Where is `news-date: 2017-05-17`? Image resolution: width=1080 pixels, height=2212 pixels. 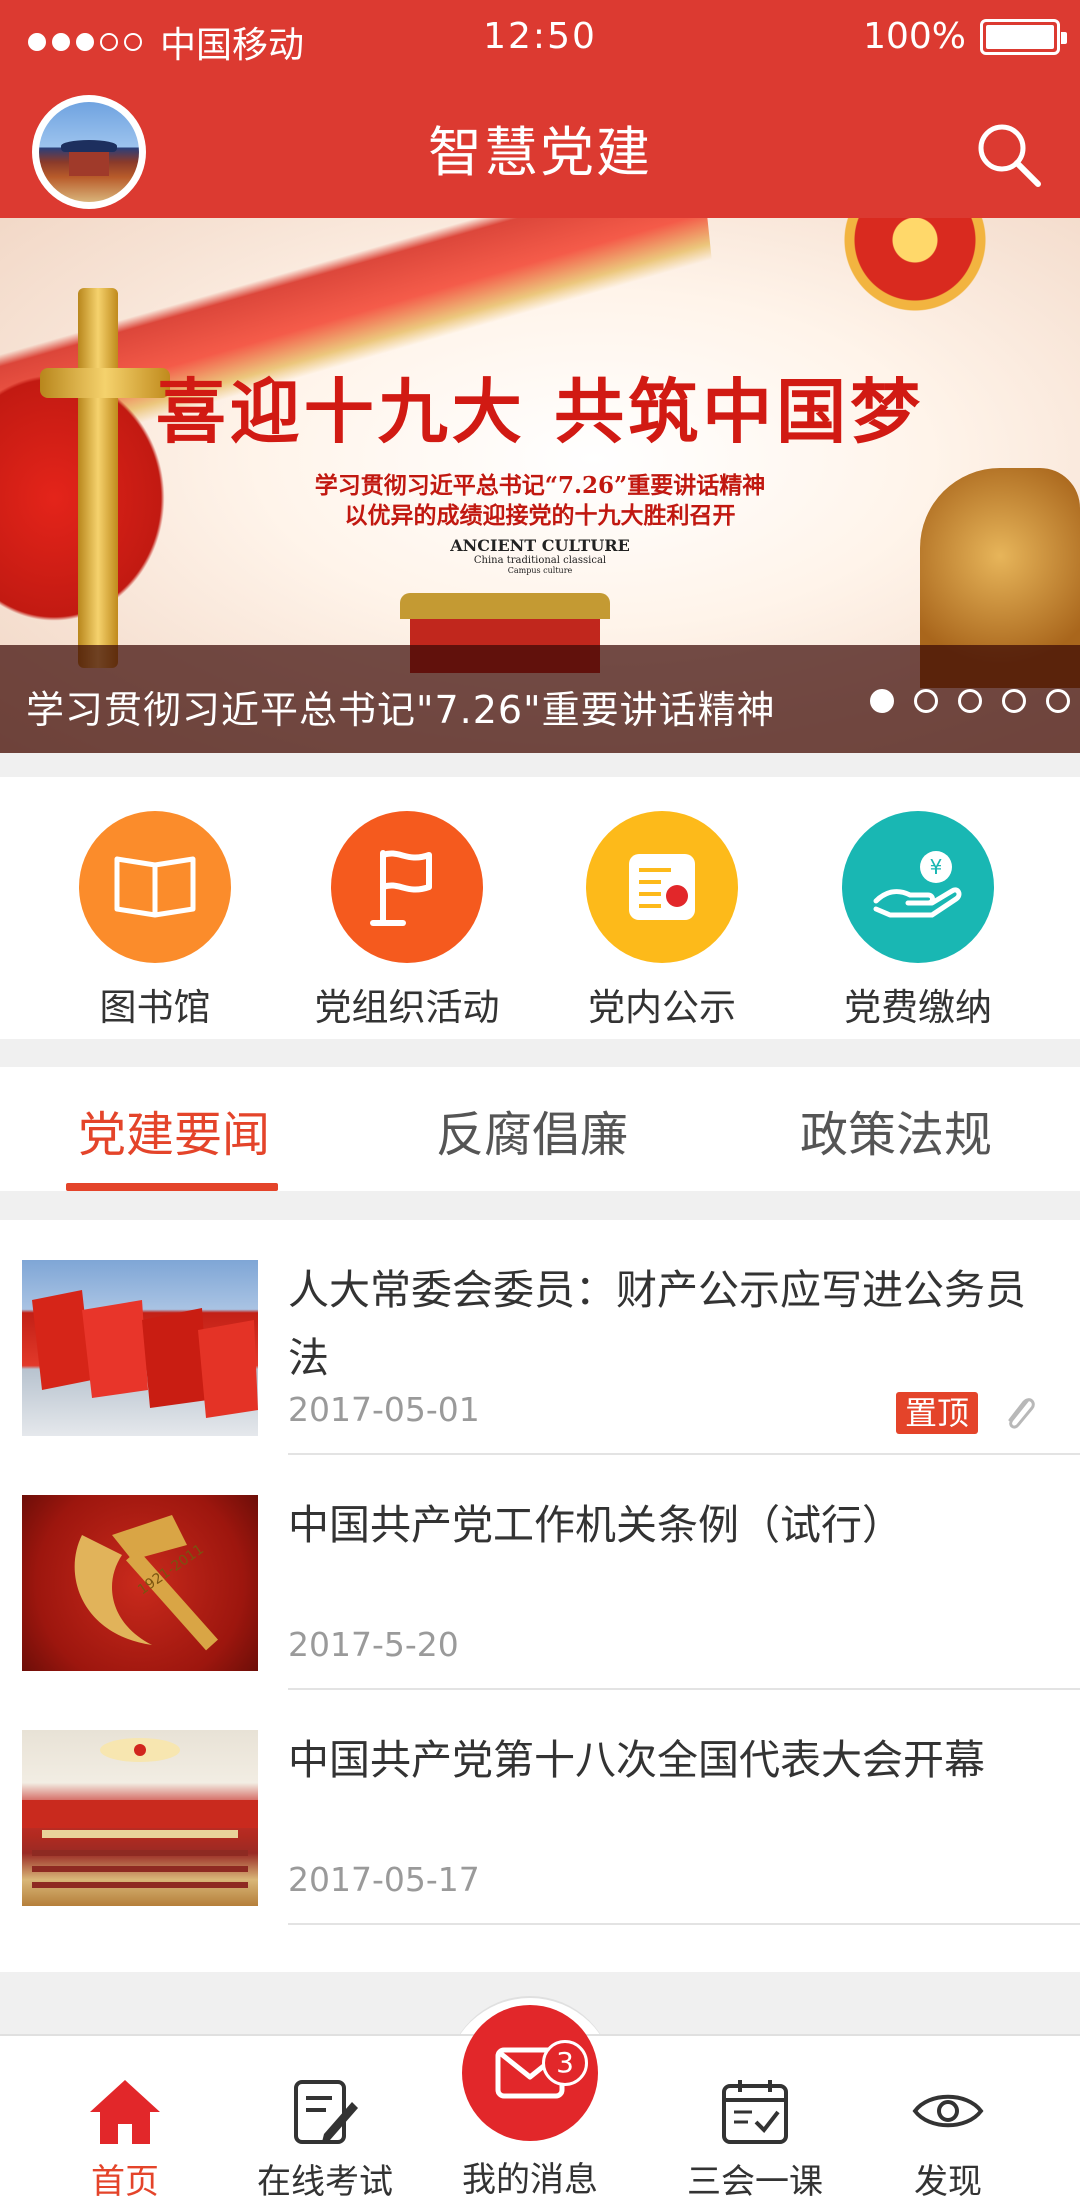 news-date: 2017-05-17 is located at coordinates (384, 1879).